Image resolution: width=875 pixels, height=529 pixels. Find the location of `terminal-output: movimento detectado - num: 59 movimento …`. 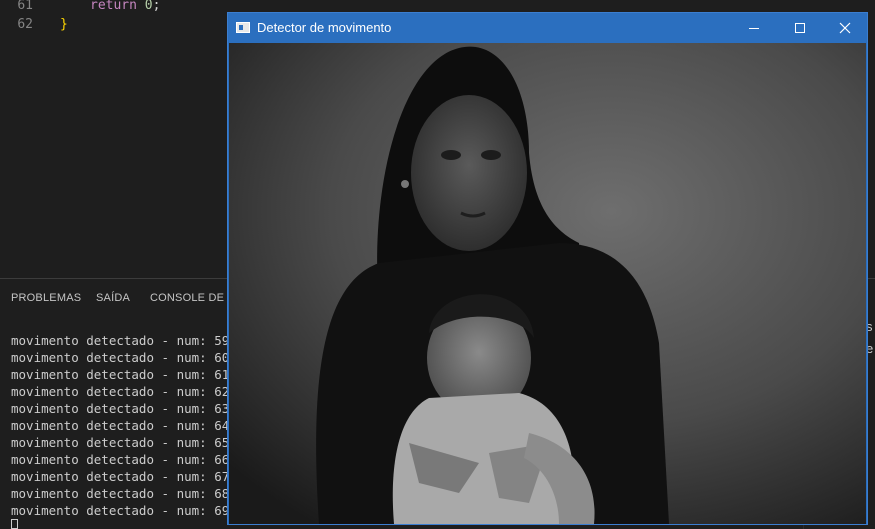

terminal-output: movimento detectado - num: 59 movimento … is located at coordinates (120, 425).